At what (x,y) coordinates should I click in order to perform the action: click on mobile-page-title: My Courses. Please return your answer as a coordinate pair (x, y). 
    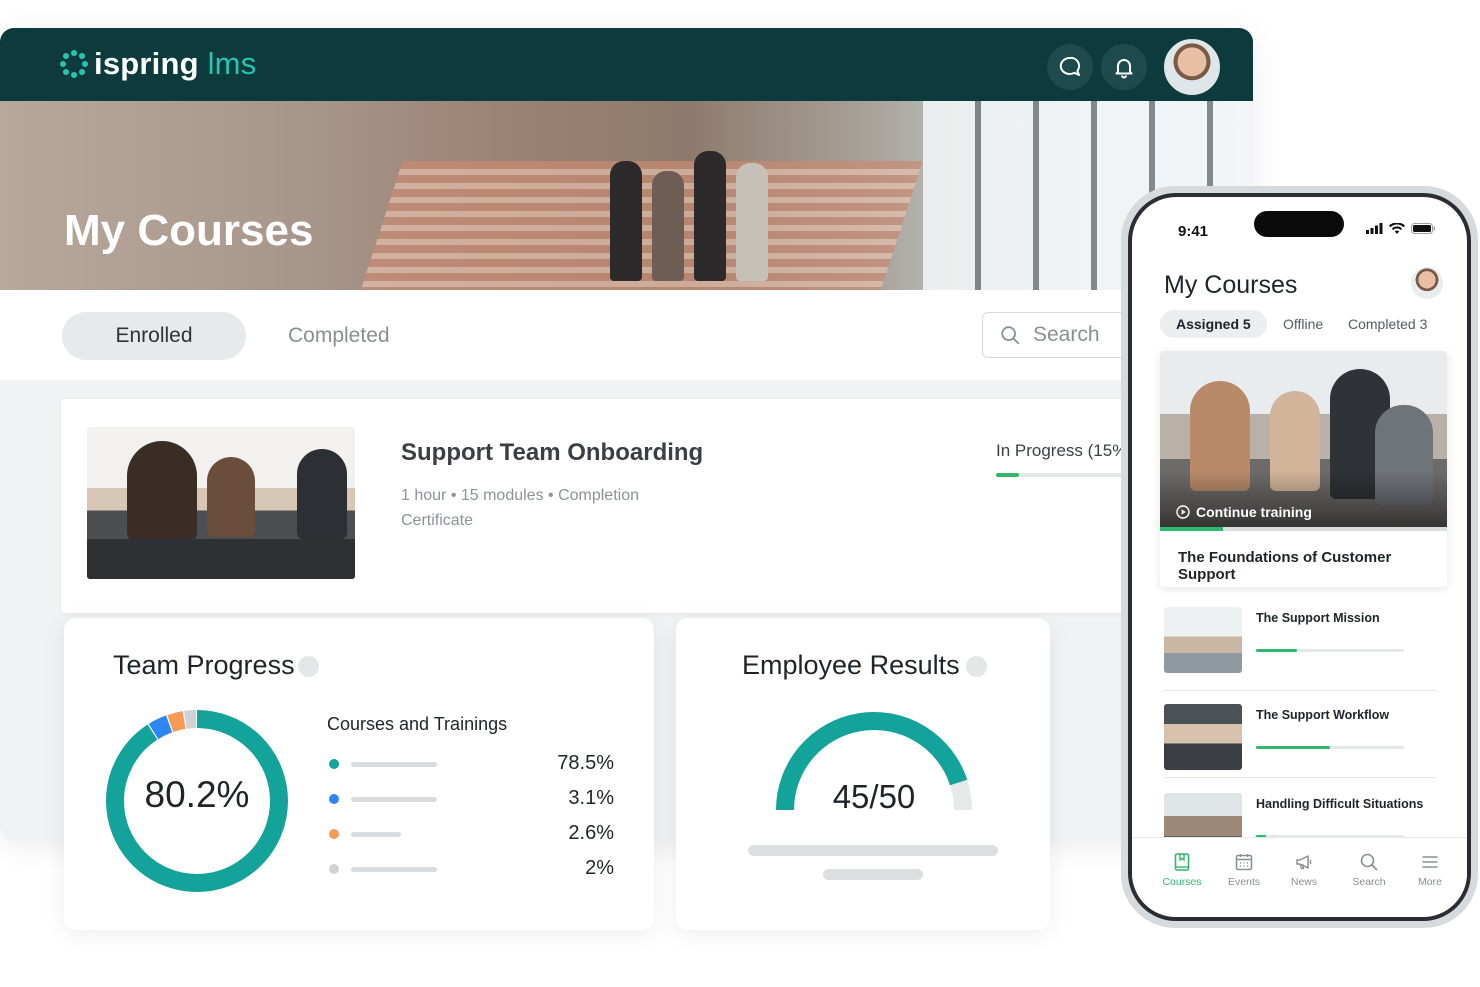
    Looking at the image, I should click on (1231, 285).